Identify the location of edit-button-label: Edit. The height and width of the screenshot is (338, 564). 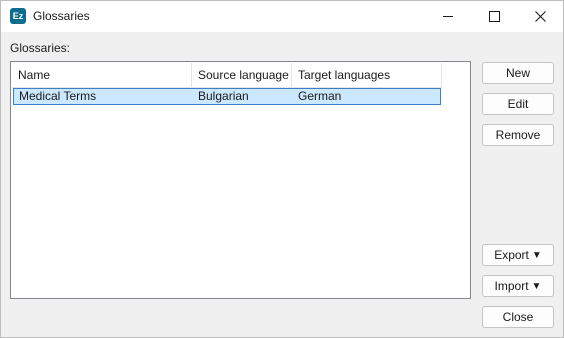
(518, 104).